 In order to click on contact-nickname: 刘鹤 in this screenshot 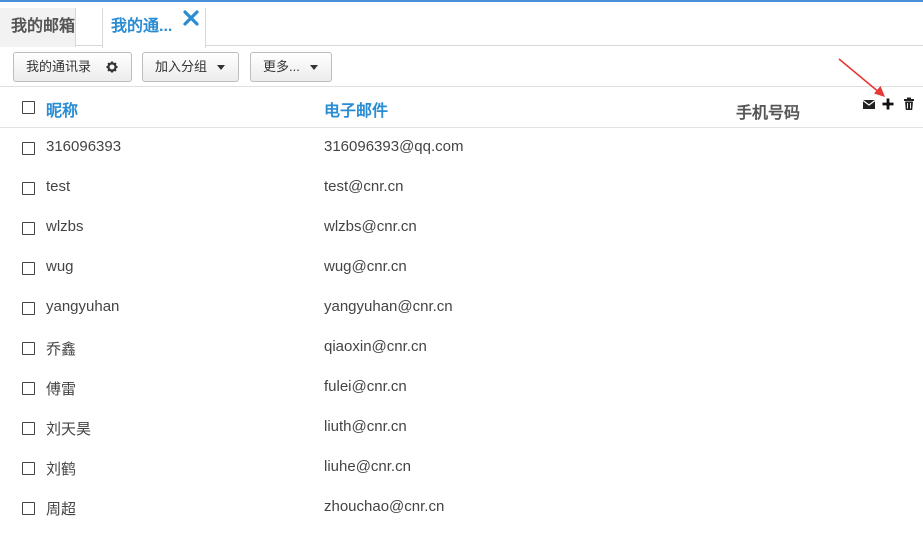, I will do `click(61, 469)`.